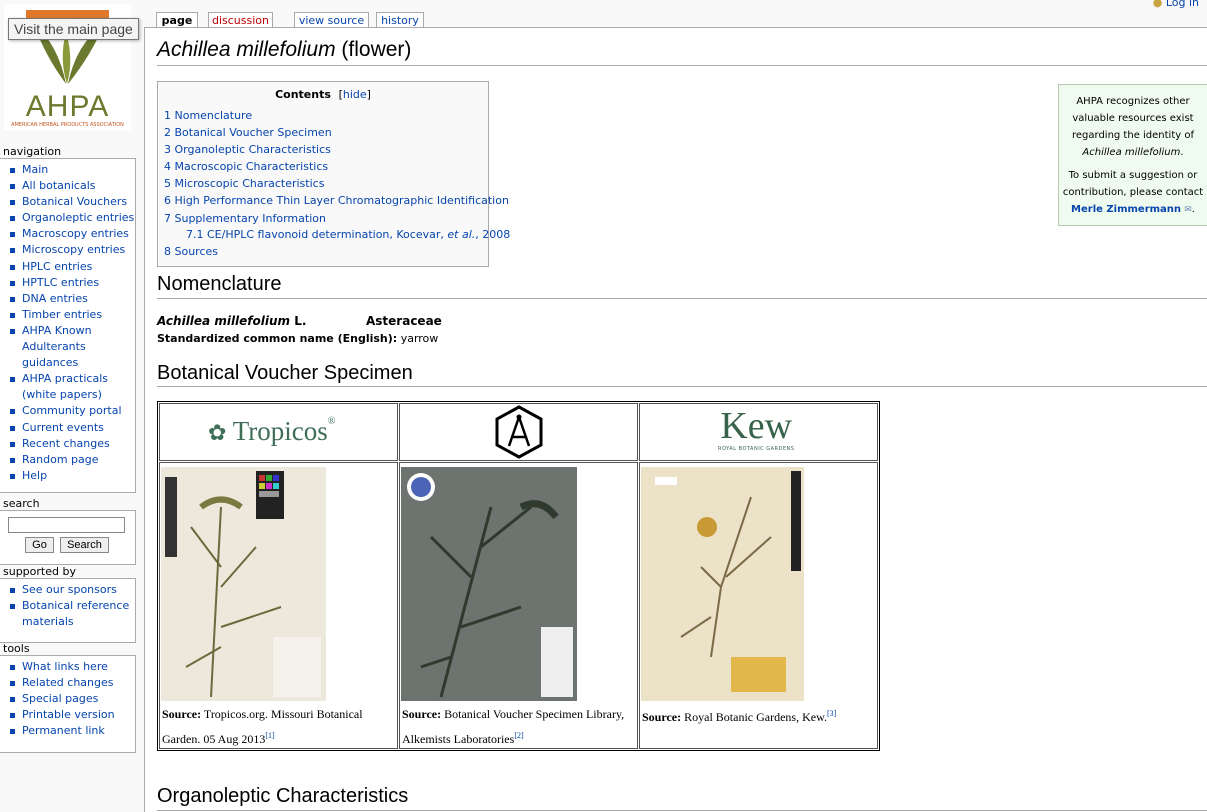 Image resolution: width=1207 pixels, height=812 pixels. Describe the element at coordinates (67, 283) in the screenshot. I see `nav-hptlc: HPTLC entries` at that location.